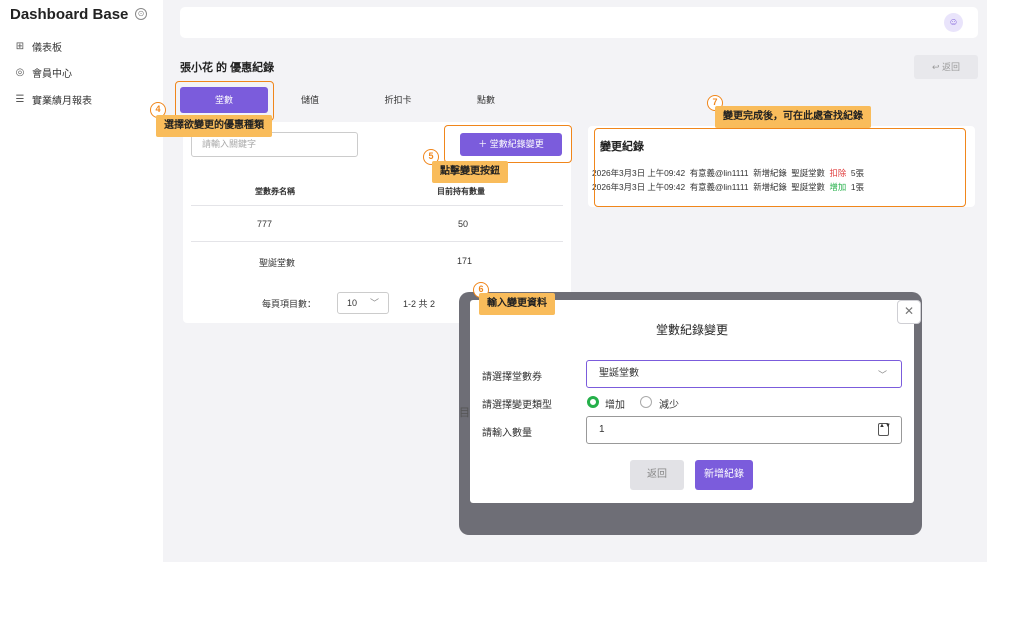 Image resolution: width=1024 pixels, height=635 pixels. I want to click on tab-stored-value: 儲值, so click(310, 100).